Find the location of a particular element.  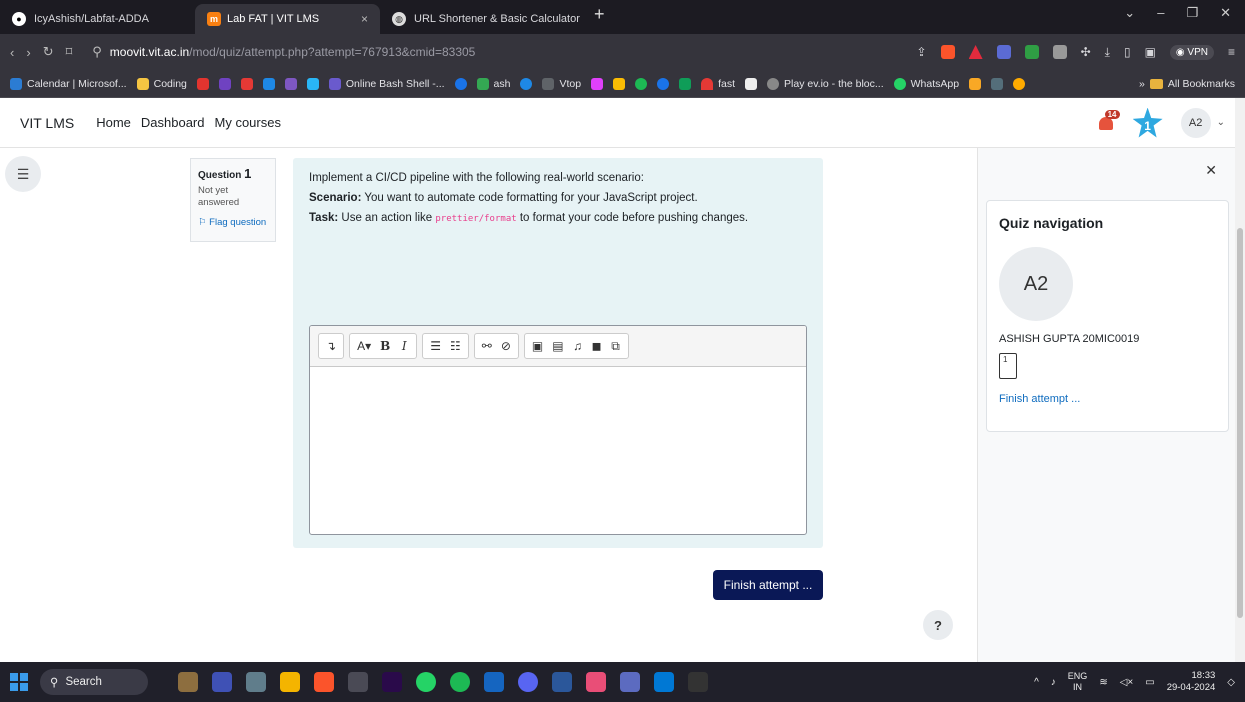

close-icon: × is located at coordinates (364, 19).